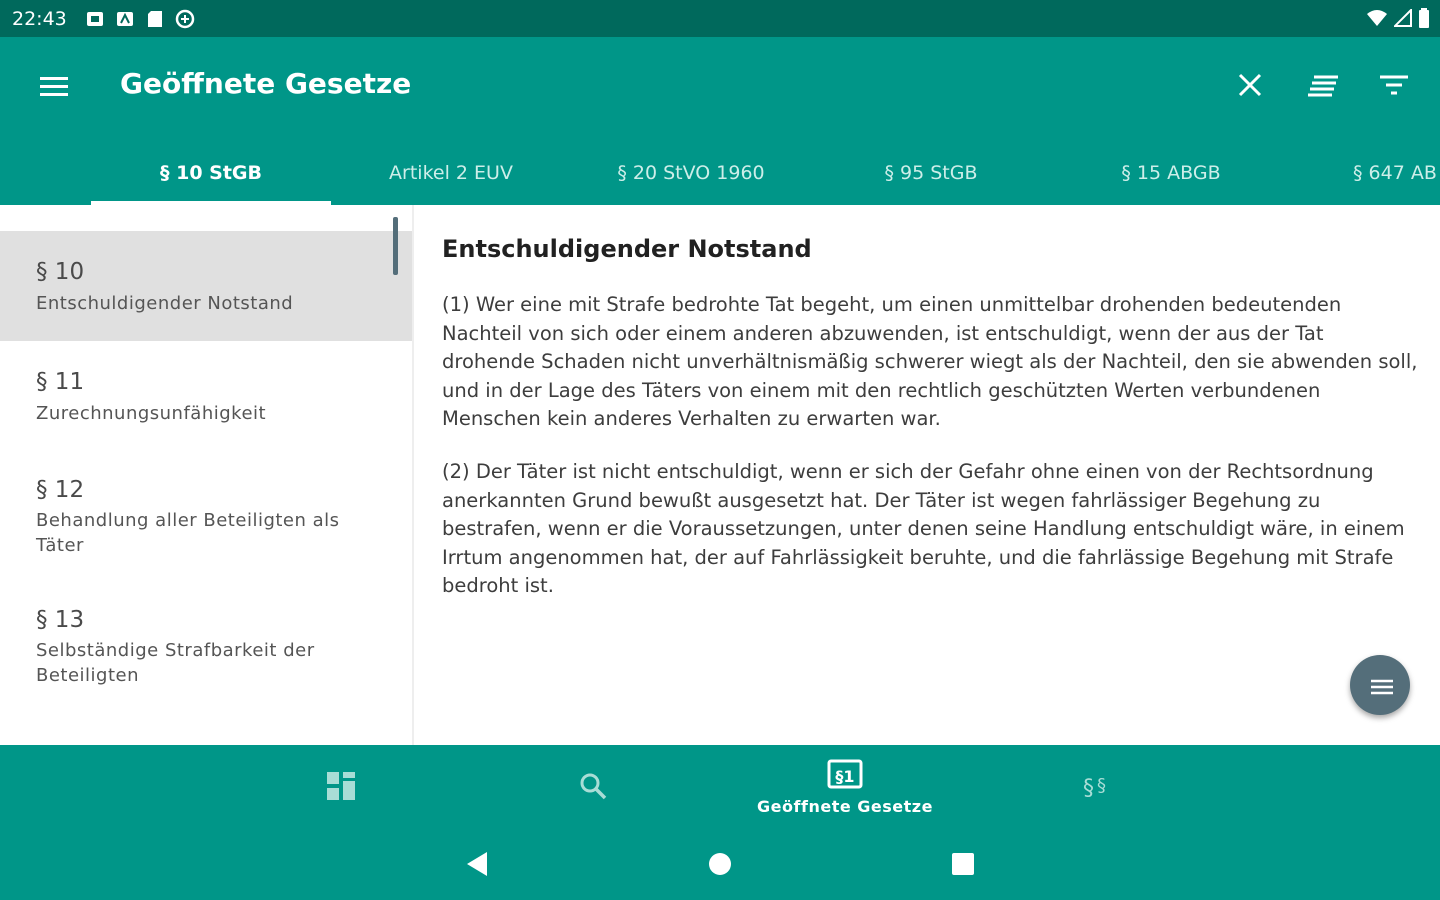 The height and width of the screenshot is (900, 1440). I want to click on status-bar: 22:43, so click(720, 18).